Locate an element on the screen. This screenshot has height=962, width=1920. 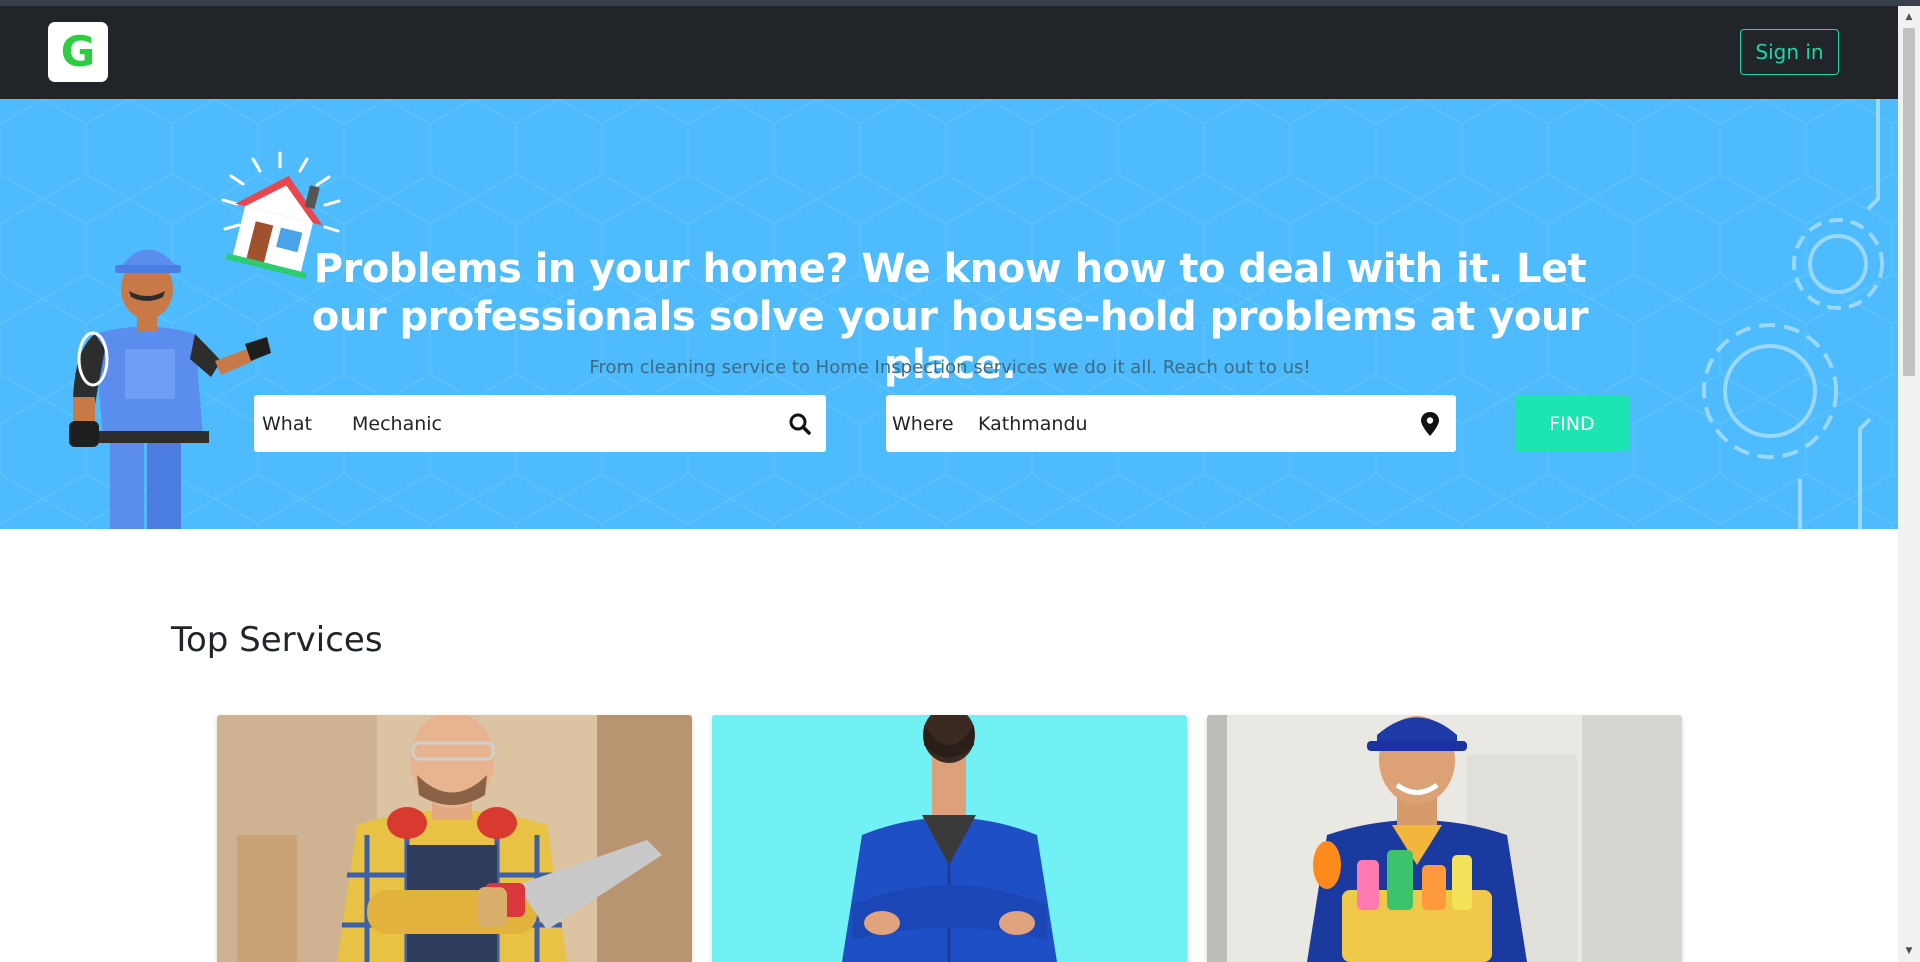
what-label: What is located at coordinates (287, 423).